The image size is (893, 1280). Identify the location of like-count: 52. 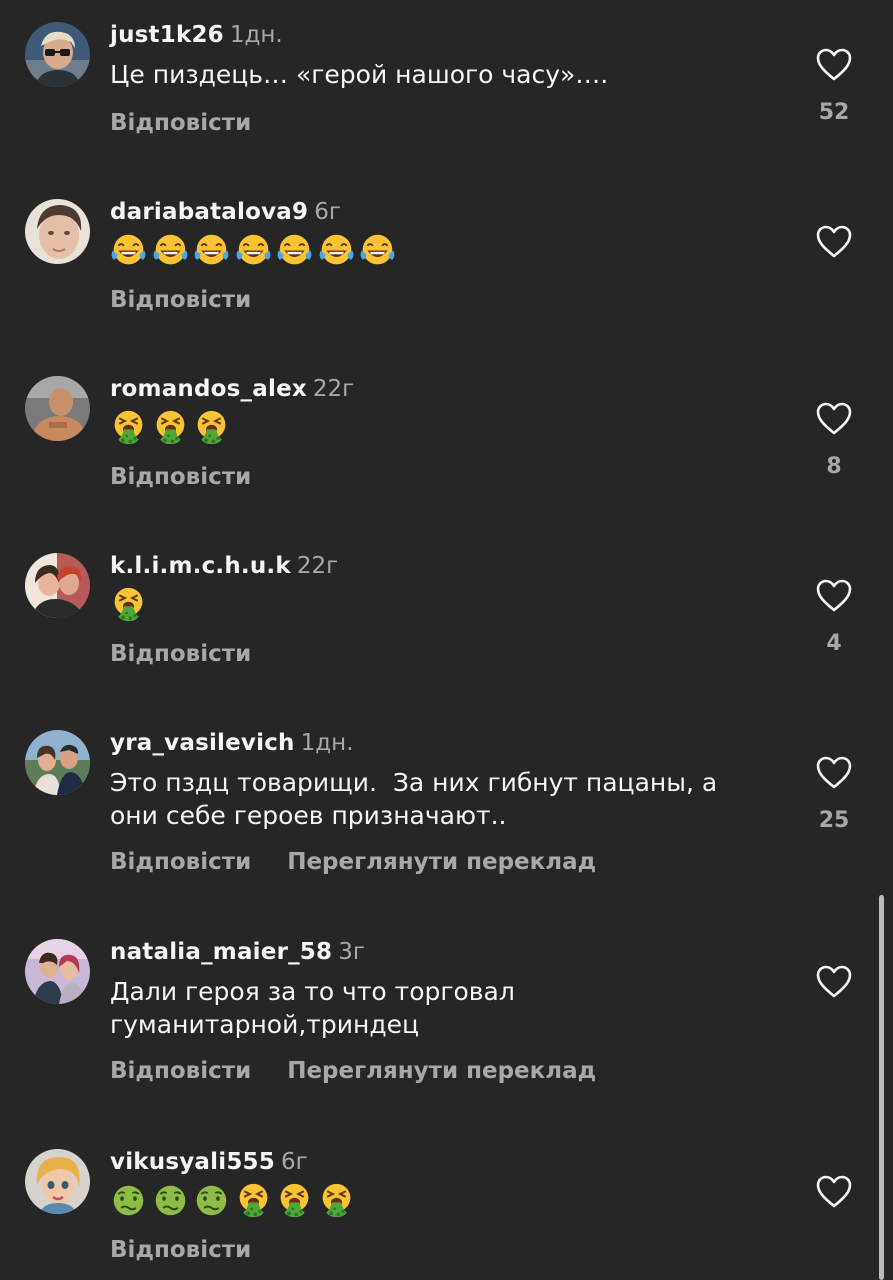
(834, 112).